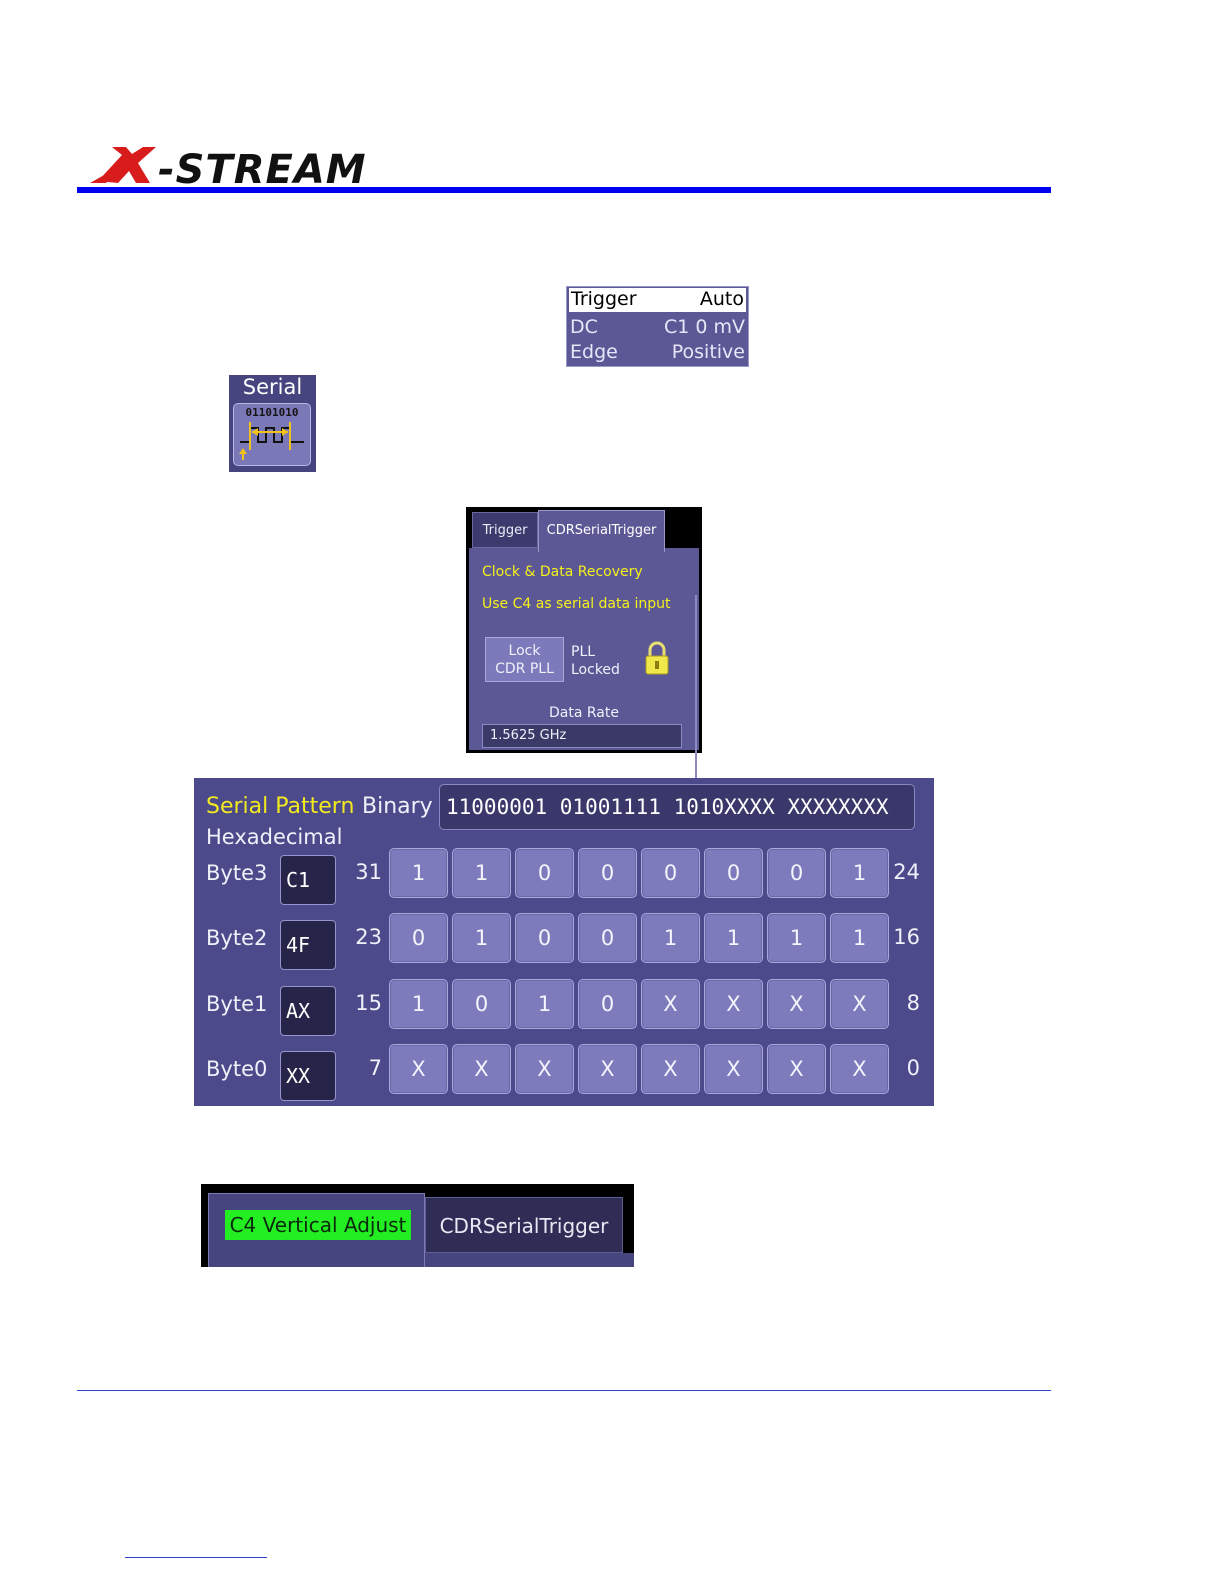 The image size is (1224, 1584). I want to click on byte-label: Byte0, so click(237, 1069).